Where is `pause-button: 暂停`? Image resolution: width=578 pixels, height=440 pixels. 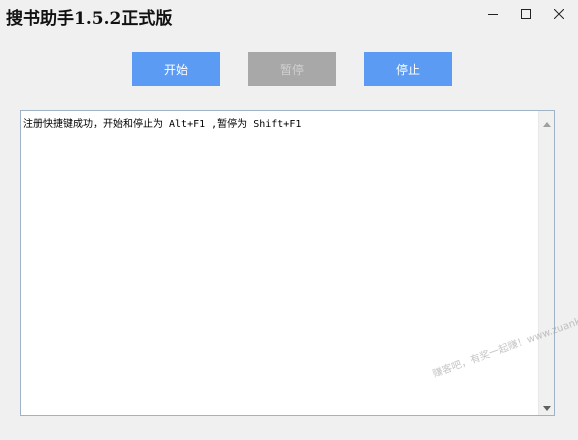 pause-button: 暂停 is located at coordinates (292, 69).